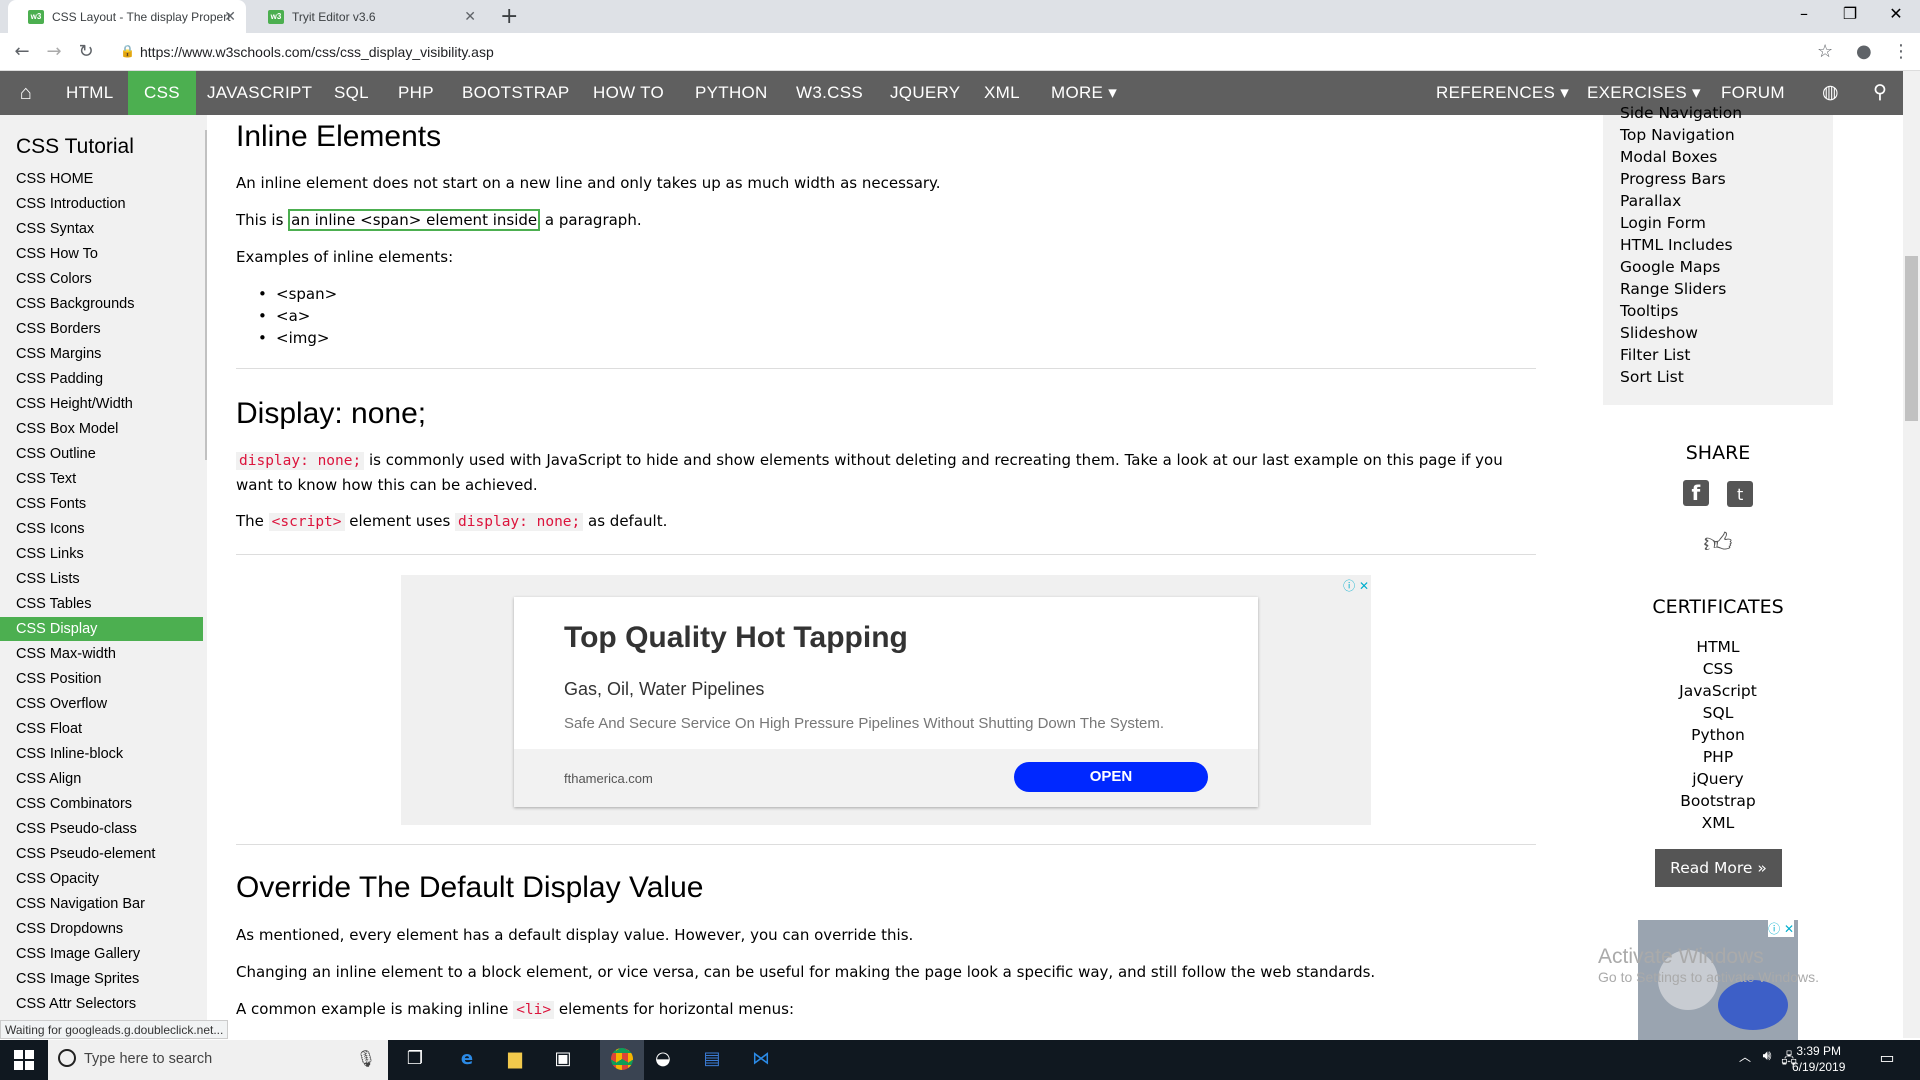 The image size is (1920, 1080). What do you see at coordinates (1111, 777) in the screenshot?
I see `ad-open-button: OPEN` at bounding box center [1111, 777].